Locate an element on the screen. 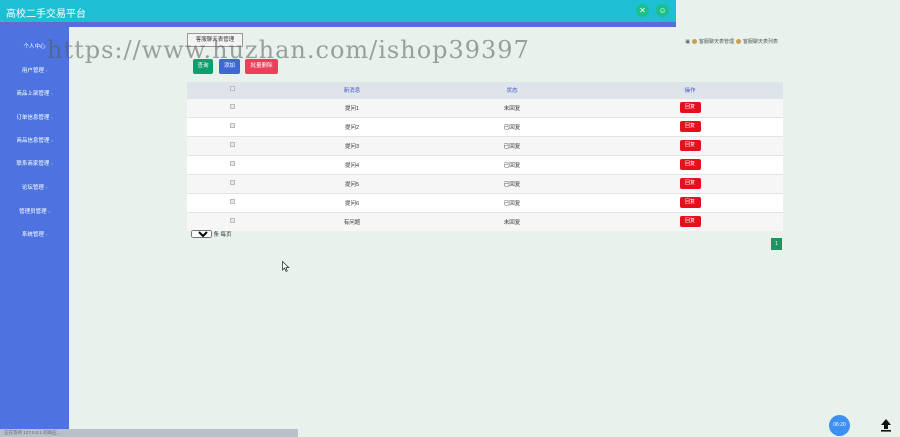 This screenshot has width=900, height=437. header-select is located at coordinates (232, 90).